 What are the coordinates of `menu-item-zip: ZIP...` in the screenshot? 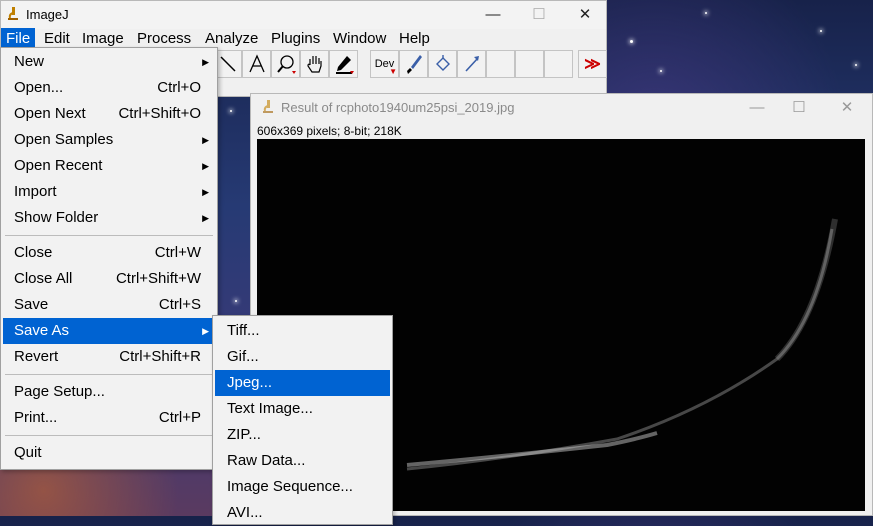 It's located at (302, 435).